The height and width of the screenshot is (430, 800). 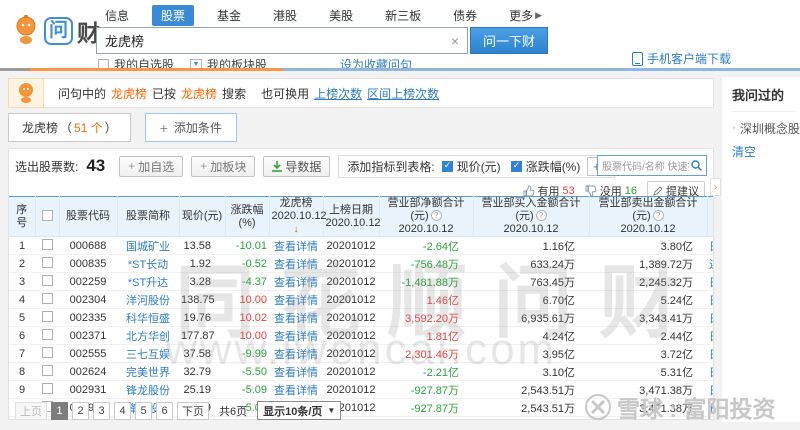 What do you see at coordinates (471, 166) in the screenshot?
I see `indicator-item-1: 现价(元)` at bounding box center [471, 166].